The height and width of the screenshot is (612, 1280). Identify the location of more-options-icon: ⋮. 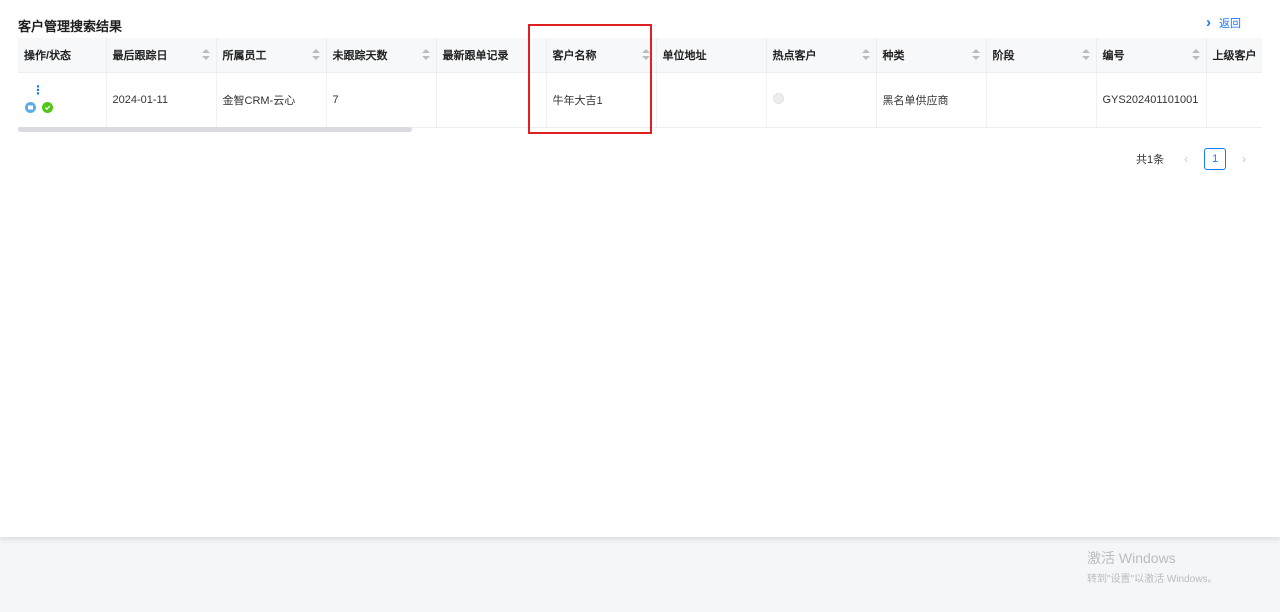
(38, 90).